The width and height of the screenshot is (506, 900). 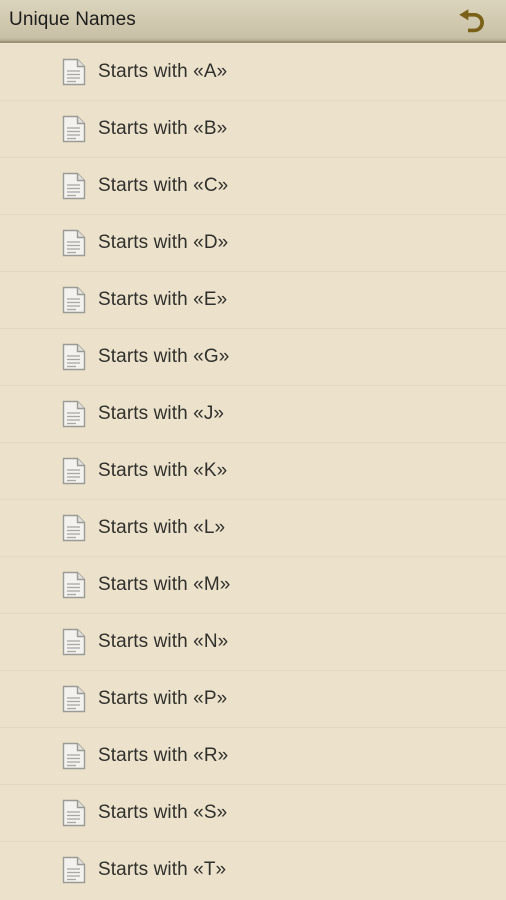 What do you see at coordinates (253, 356) in the screenshot?
I see `list-item: Starts with «G»` at bounding box center [253, 356].